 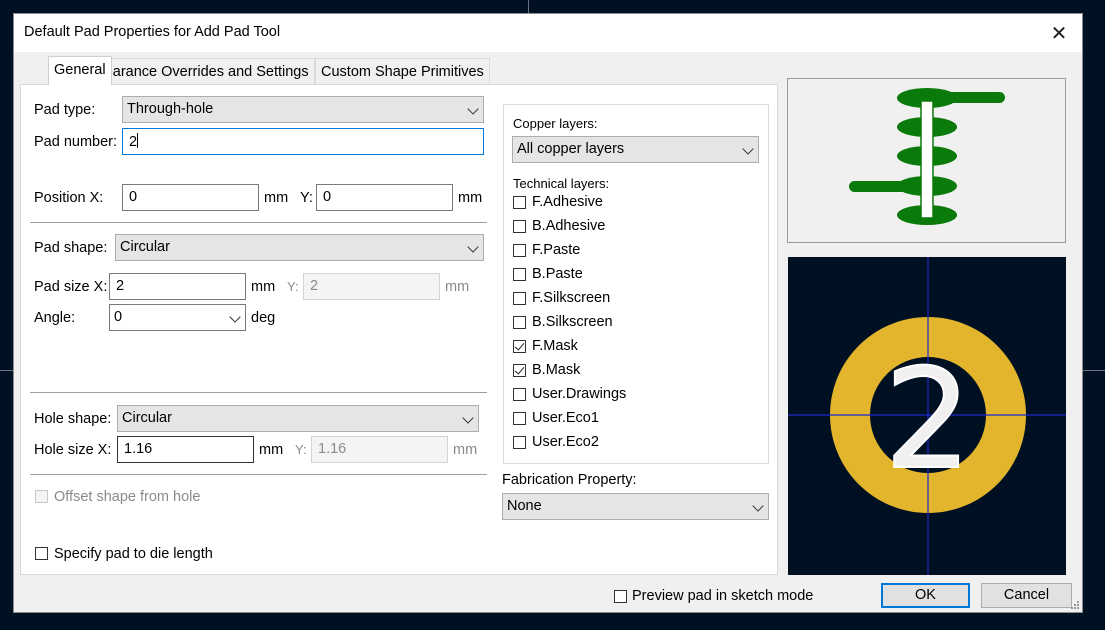 I want to click on padstack-preview, so click(x=926, y=160).